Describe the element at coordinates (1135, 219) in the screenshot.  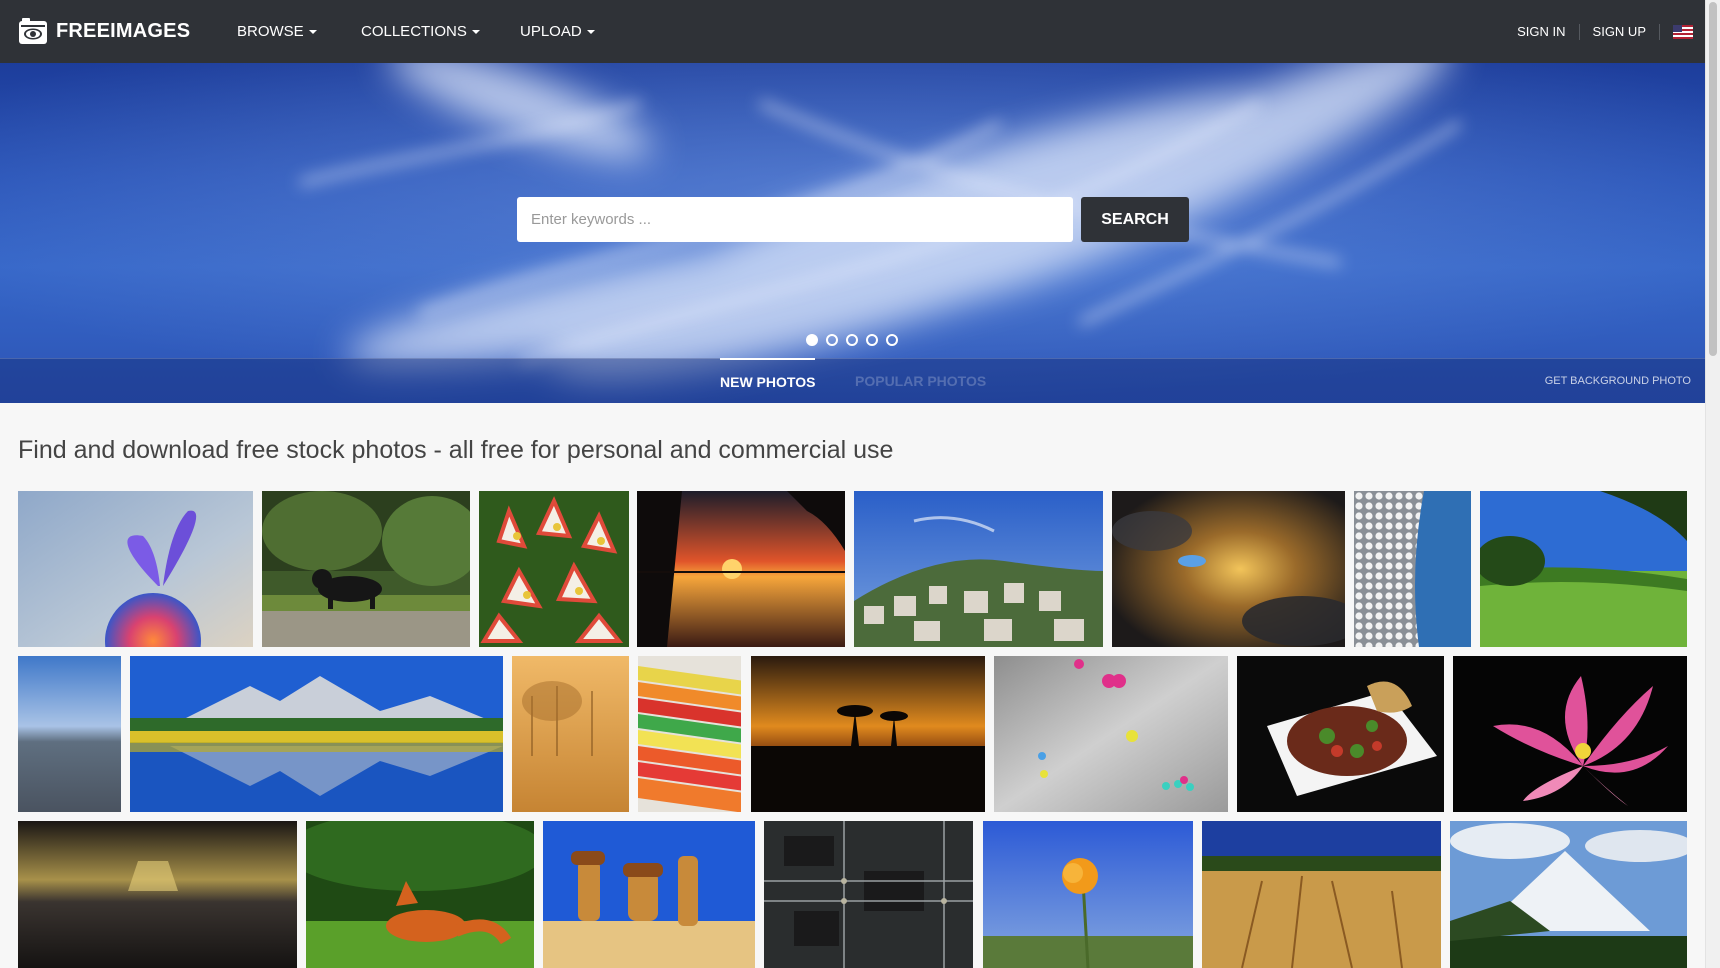
I see `search-button: SEARCH` at that location.